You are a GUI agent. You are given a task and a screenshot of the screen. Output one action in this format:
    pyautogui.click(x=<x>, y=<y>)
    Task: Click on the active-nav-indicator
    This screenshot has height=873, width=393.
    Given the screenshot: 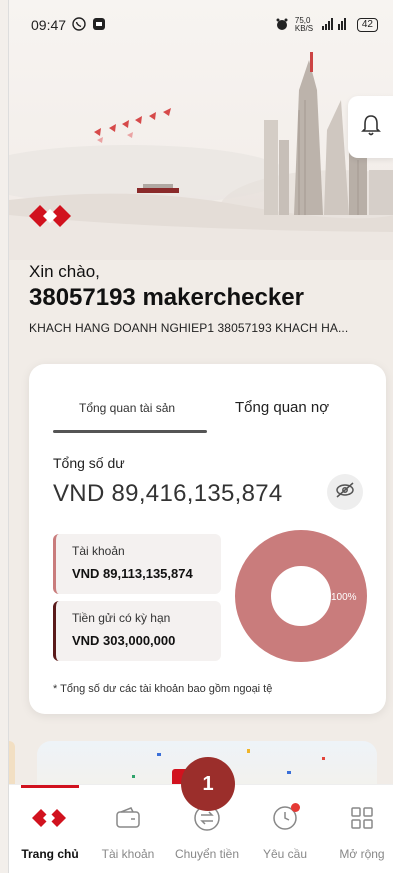 What is the action you would take?
    pyautogui.click(x=50, y=786)
    